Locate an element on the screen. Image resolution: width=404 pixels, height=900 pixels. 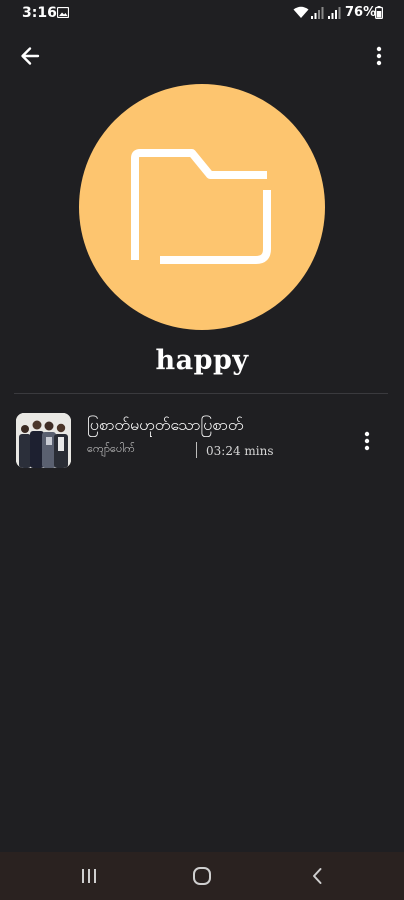
song-title: ပြစာတ်မဟုတ်သောပြစာတ် is located at coordinates (165, 424).